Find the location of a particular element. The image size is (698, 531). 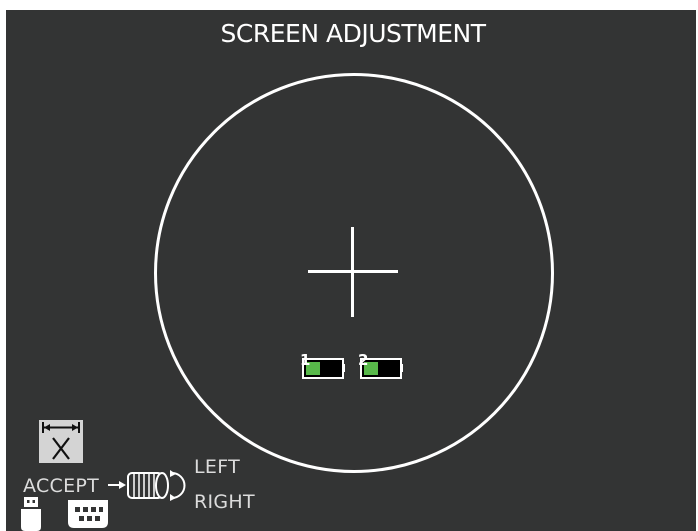

accept-label: ACCEPT is located at coordinates (61, 486).